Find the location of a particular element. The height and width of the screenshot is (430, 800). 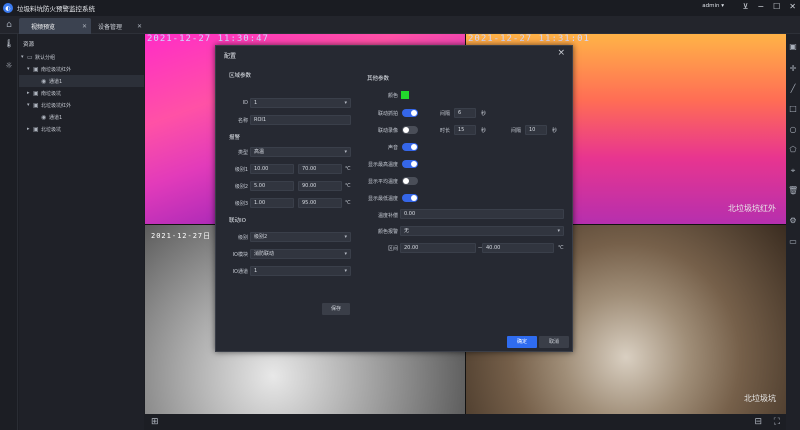

polygon-icon: ⬠ is located at coordinates (793, 150).